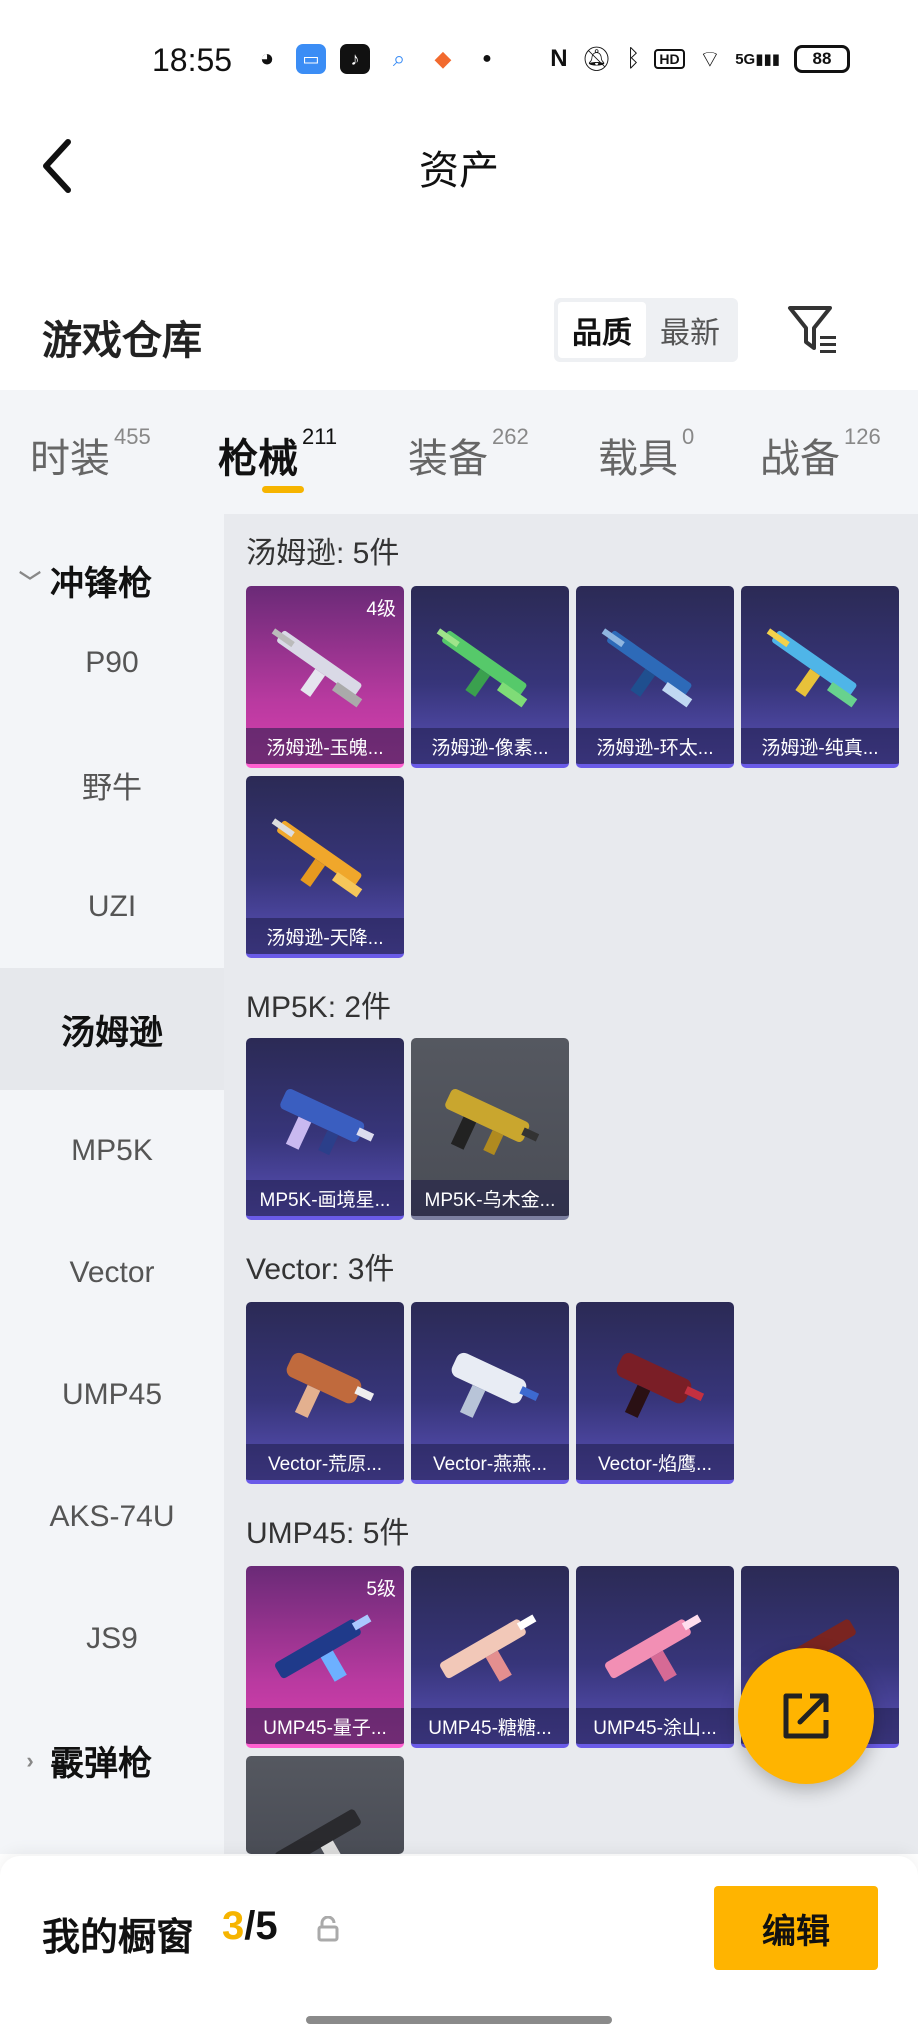  I want to click on sidebar-category-label: 霰弹枪, so click(101, 1764).